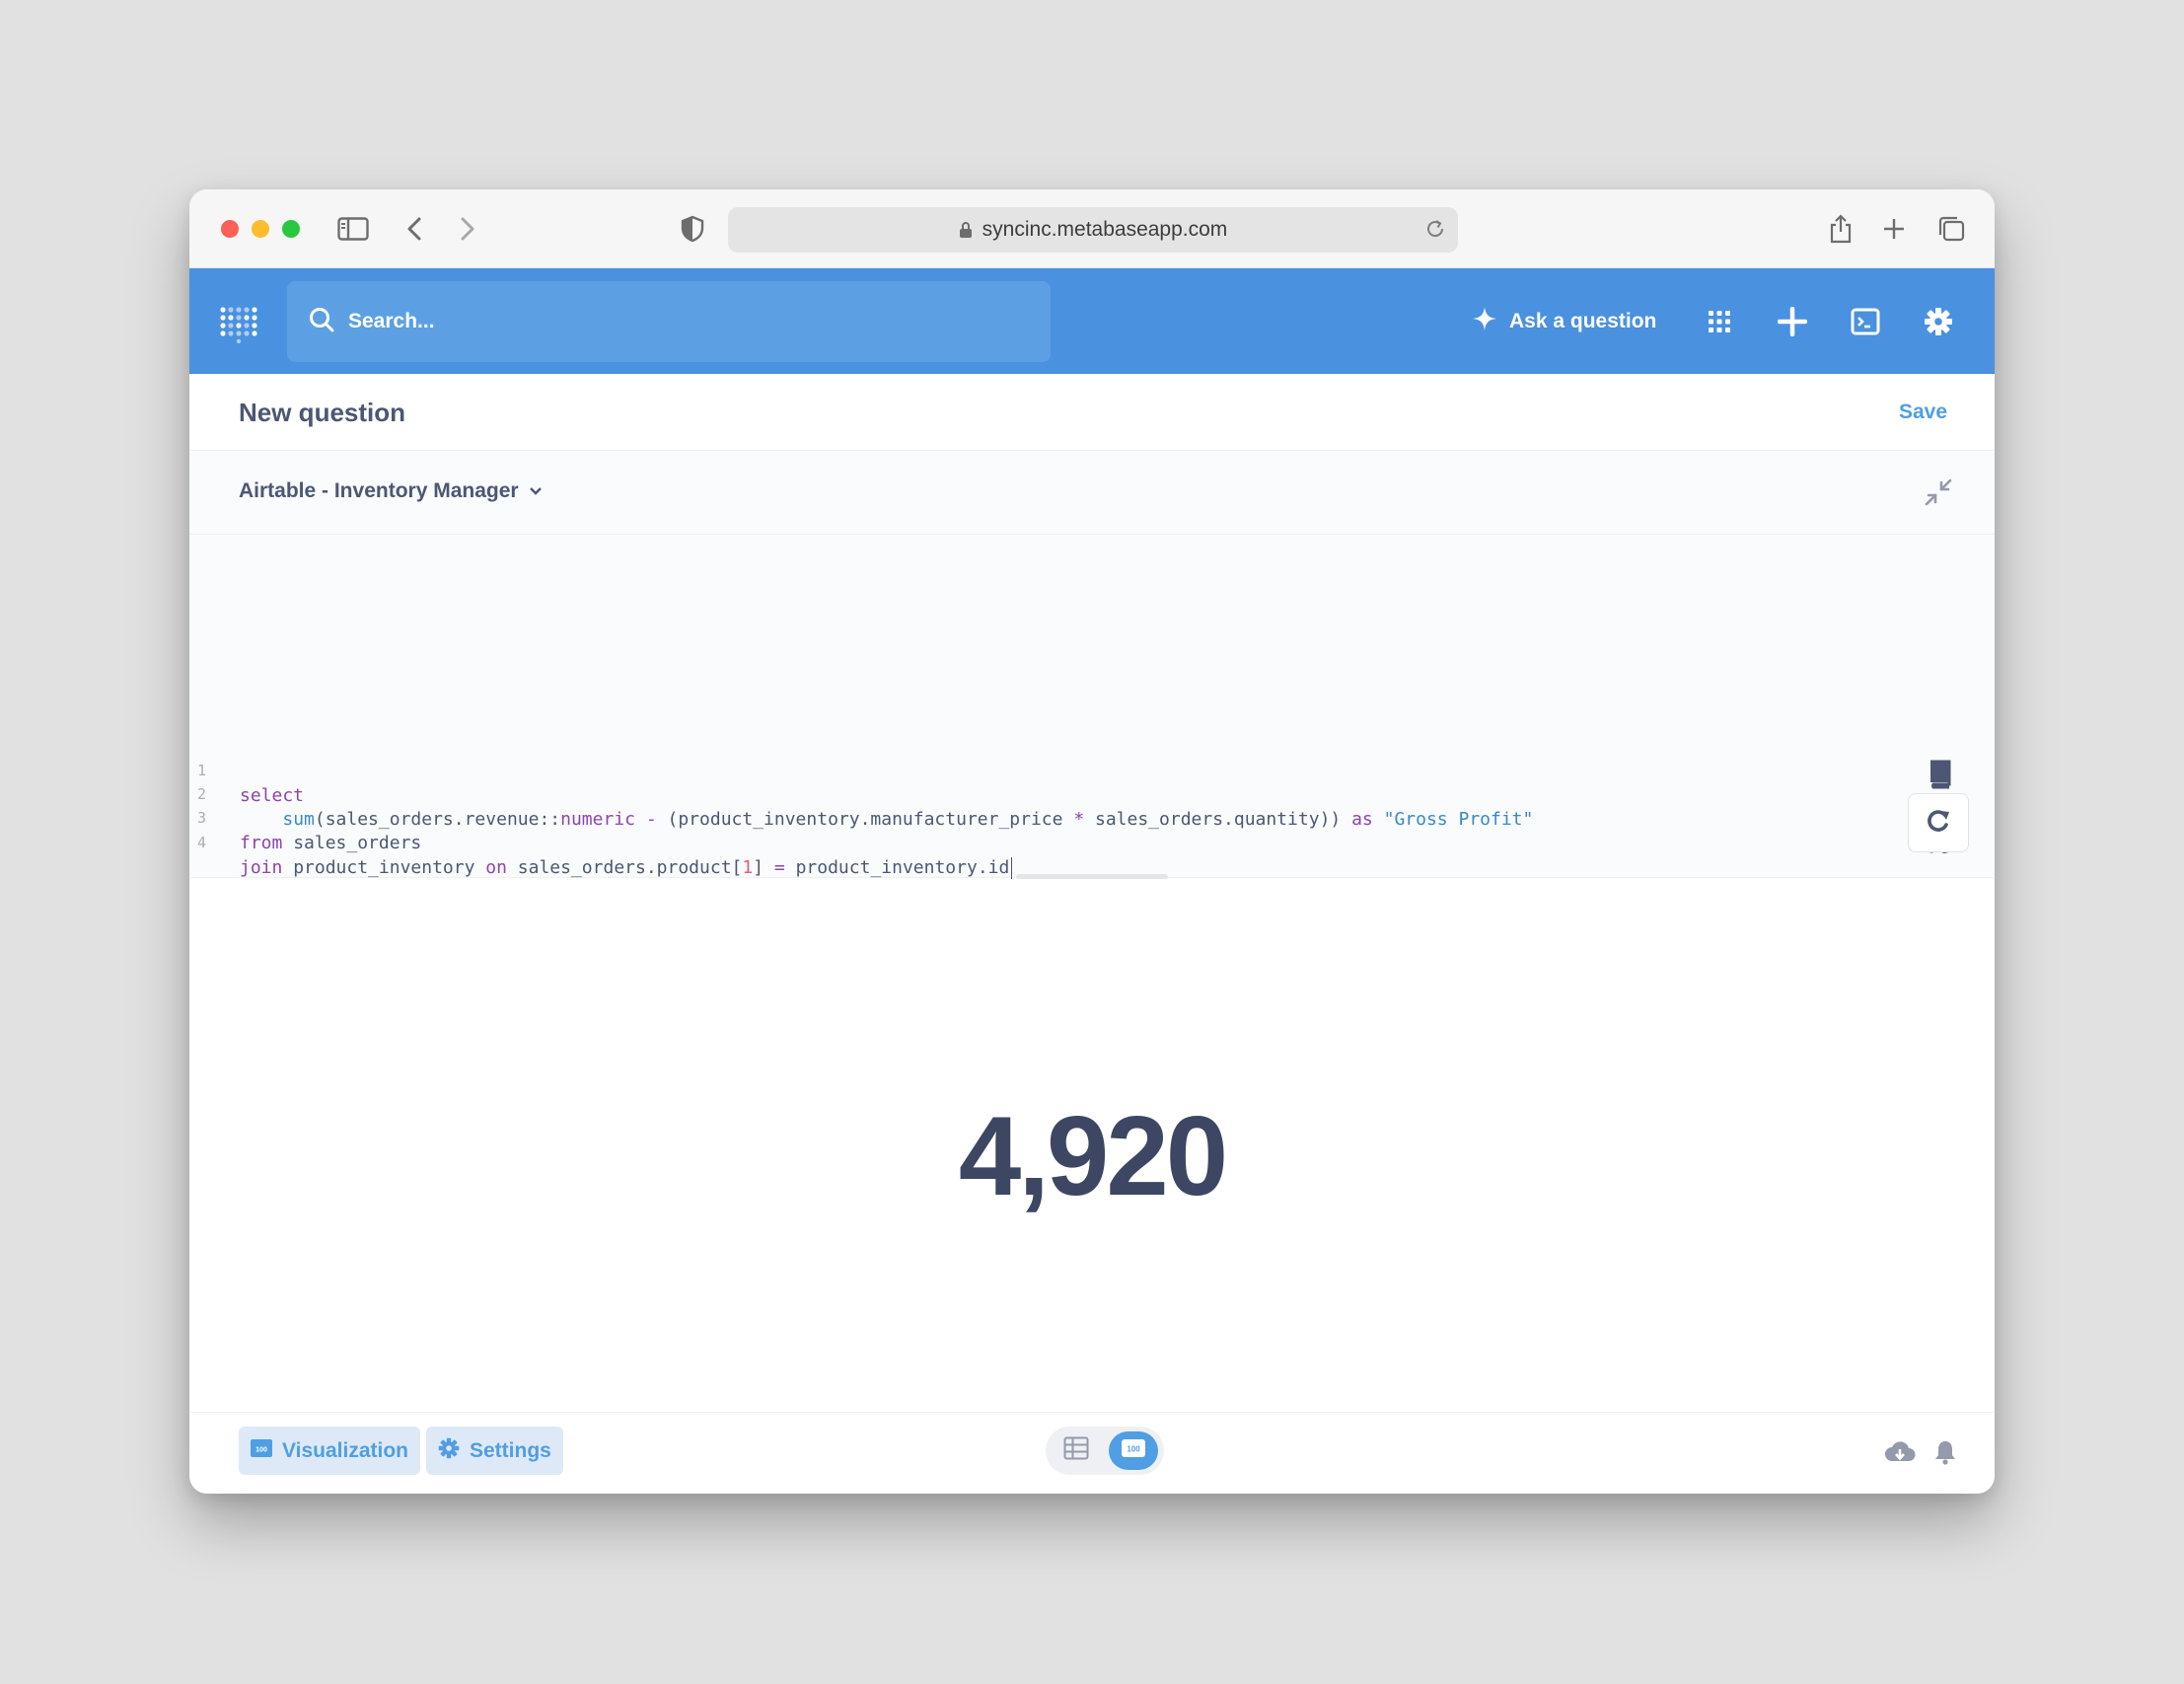 The height and width of the screenshot is (1684, 2184). I want to click on code-line-1: 1 select, so click(1027, 770).